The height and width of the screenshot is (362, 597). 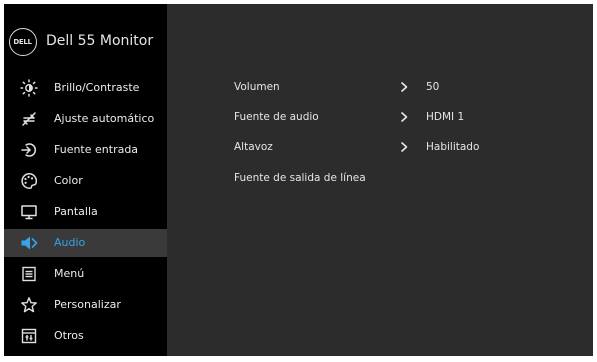 I want to click on sidebar-item-label: Audio, so click(x=70, y=242).